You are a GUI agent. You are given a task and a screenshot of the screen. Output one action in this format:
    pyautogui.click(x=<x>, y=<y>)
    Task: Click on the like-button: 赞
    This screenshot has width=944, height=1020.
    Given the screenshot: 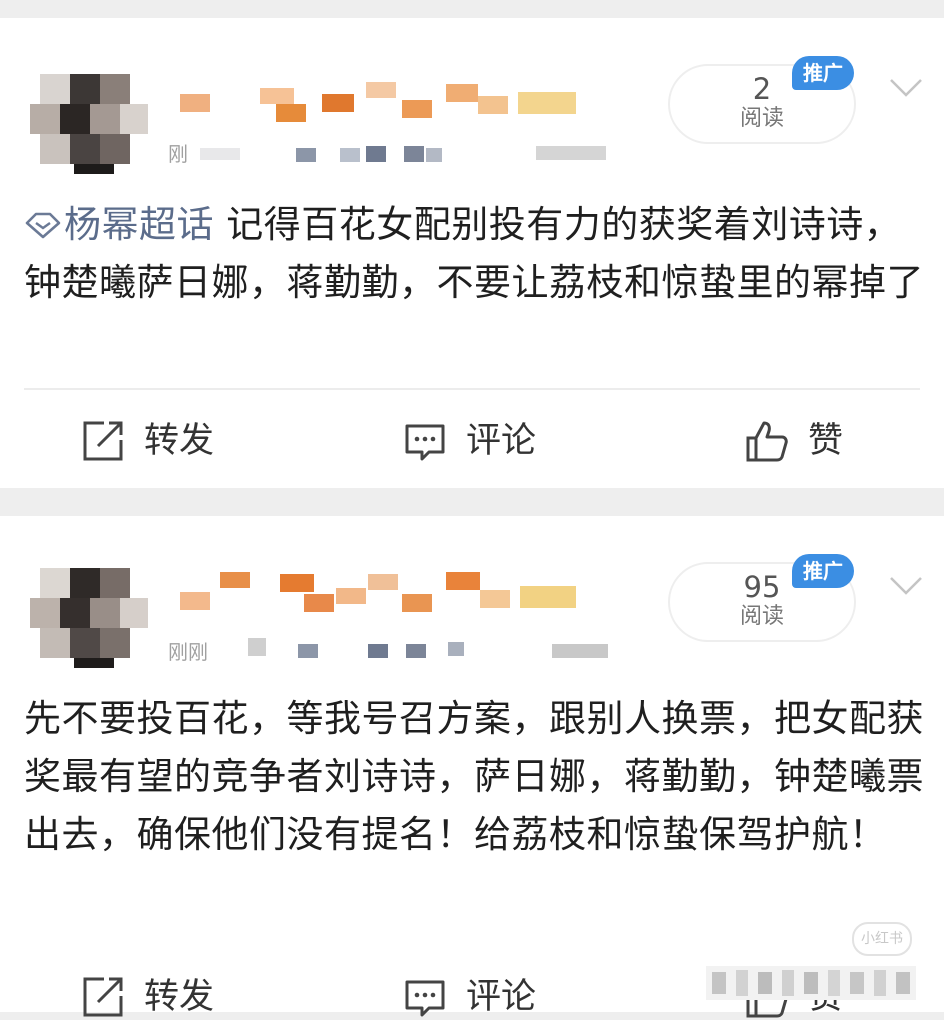 What is the action you would take?
    pyautogui.click(x=793, y=441)
    